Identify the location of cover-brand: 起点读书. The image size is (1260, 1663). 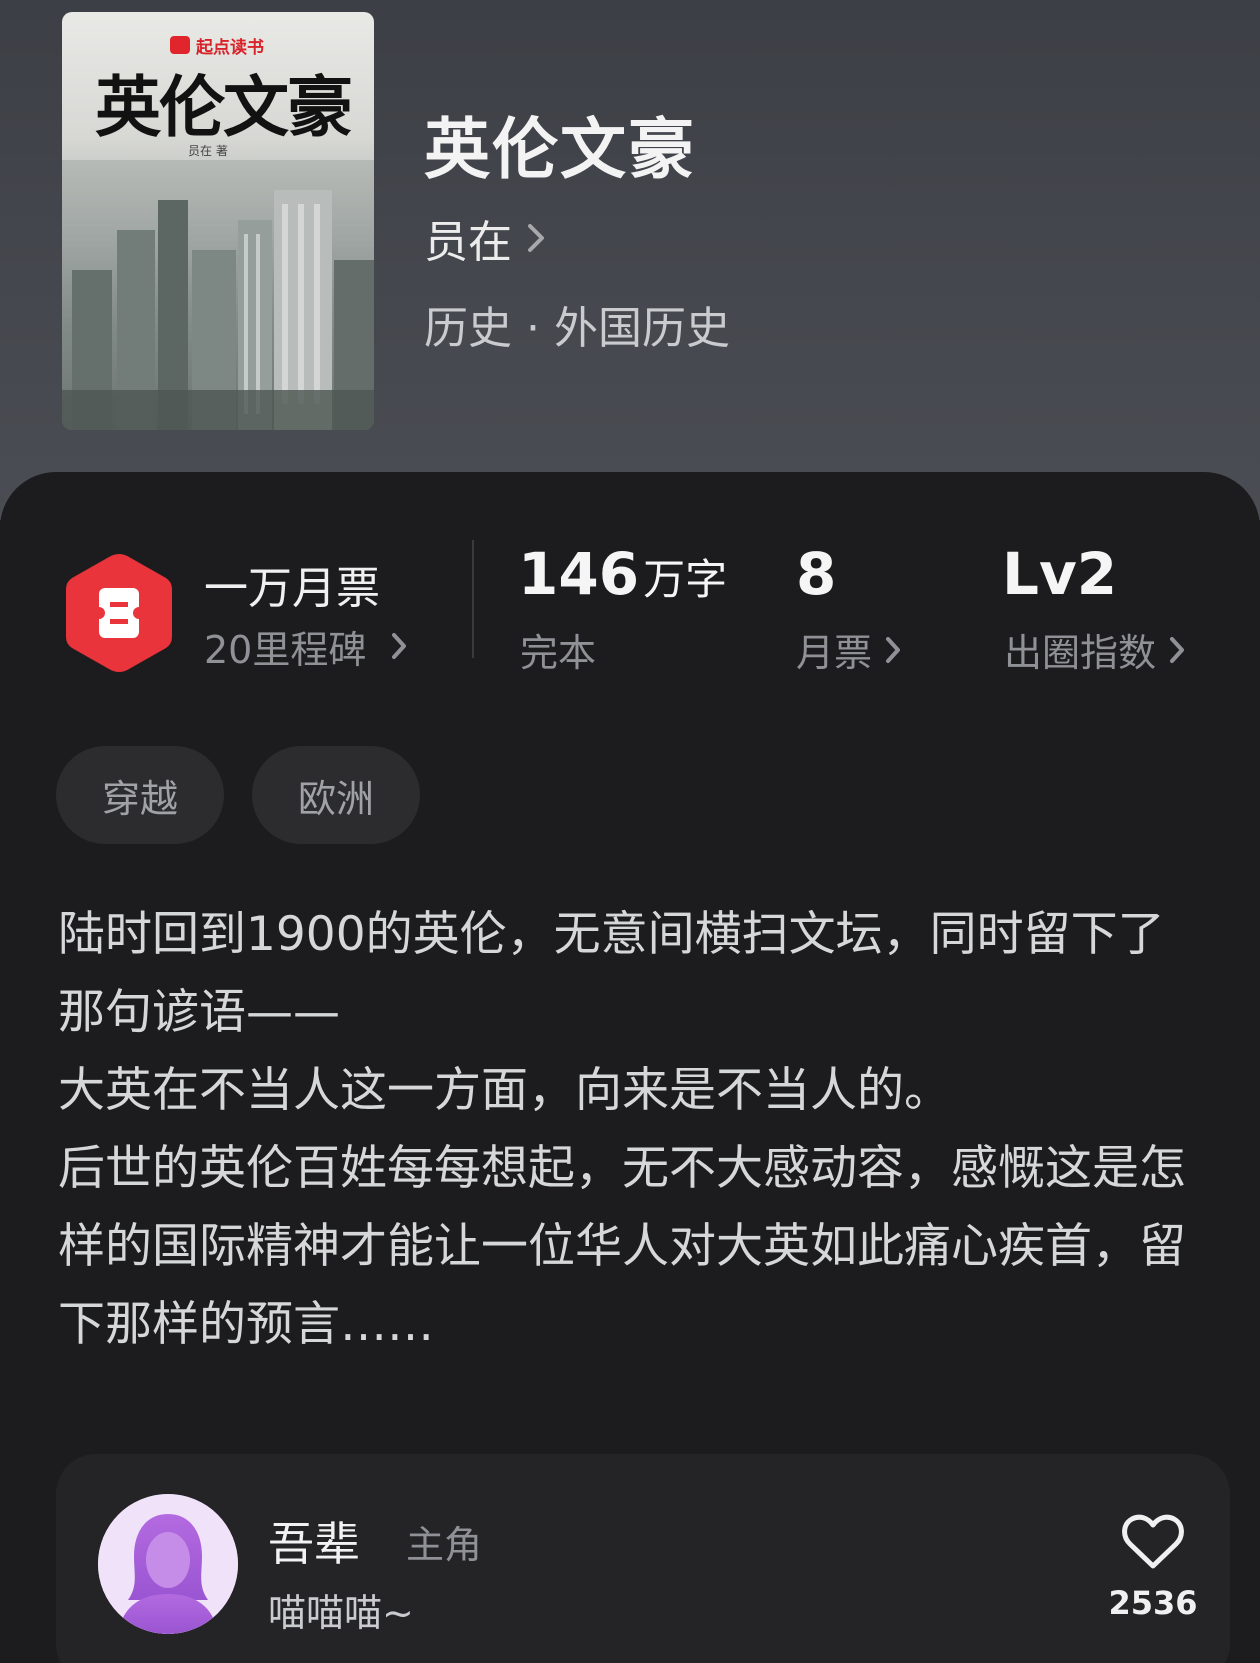
(217, 46).